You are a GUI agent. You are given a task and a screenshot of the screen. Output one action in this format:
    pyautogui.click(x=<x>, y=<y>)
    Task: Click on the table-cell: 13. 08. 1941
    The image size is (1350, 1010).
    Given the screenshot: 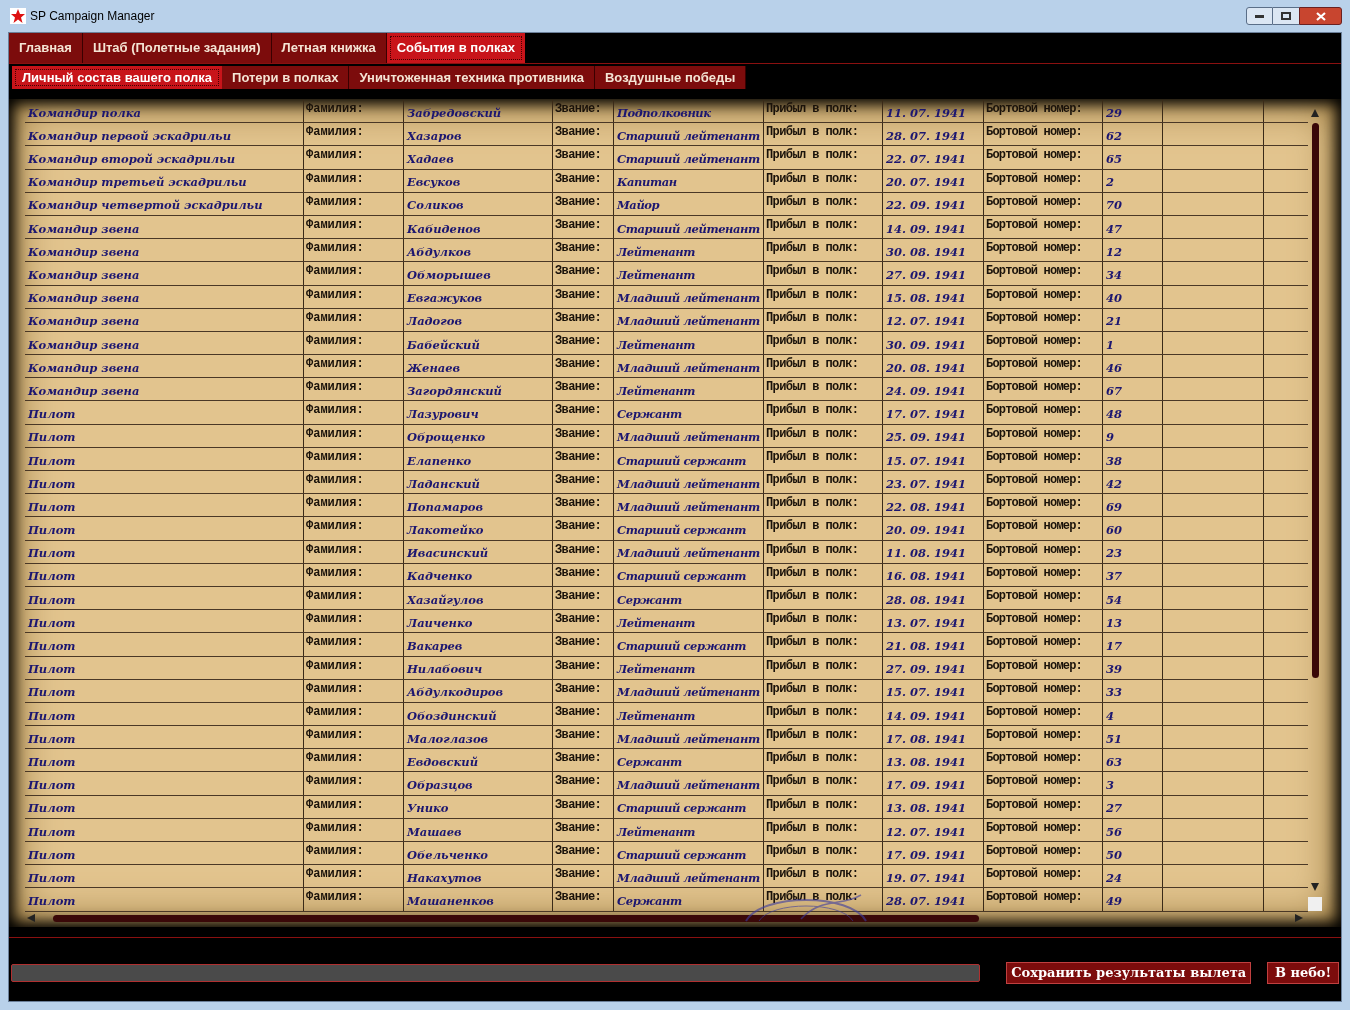 What is the action you would take?
    pyautogui.click(x=926, y=809)
    